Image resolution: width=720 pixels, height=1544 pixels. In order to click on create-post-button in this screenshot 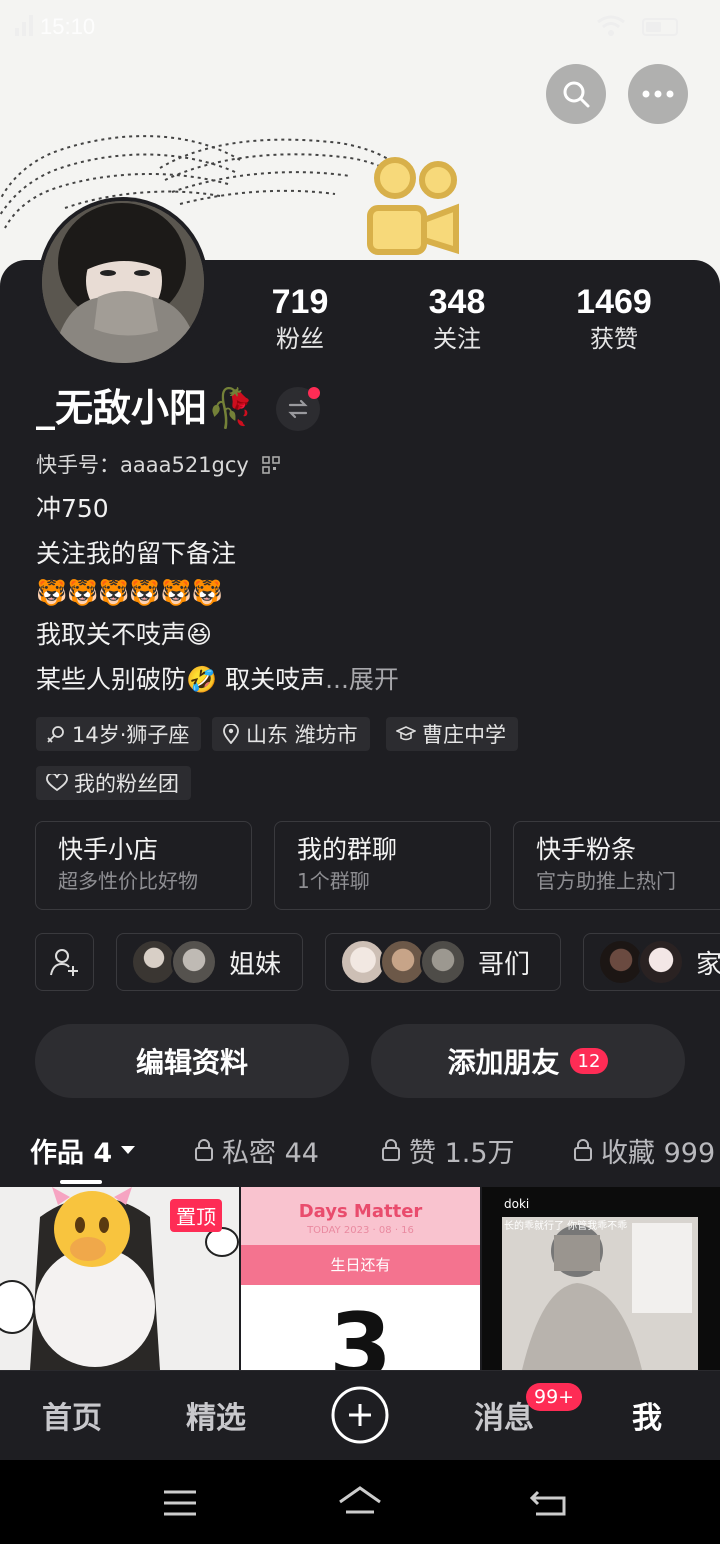, I will do `click(360, 1415)`.